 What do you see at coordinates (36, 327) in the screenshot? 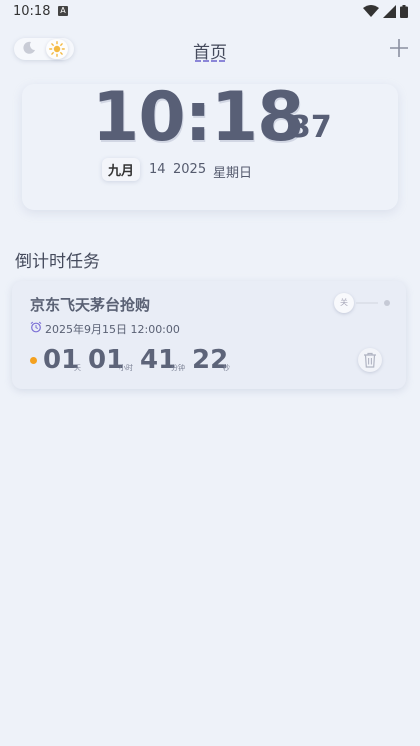
I see `alarm-clock-icon` at bounding box center [36, 327].